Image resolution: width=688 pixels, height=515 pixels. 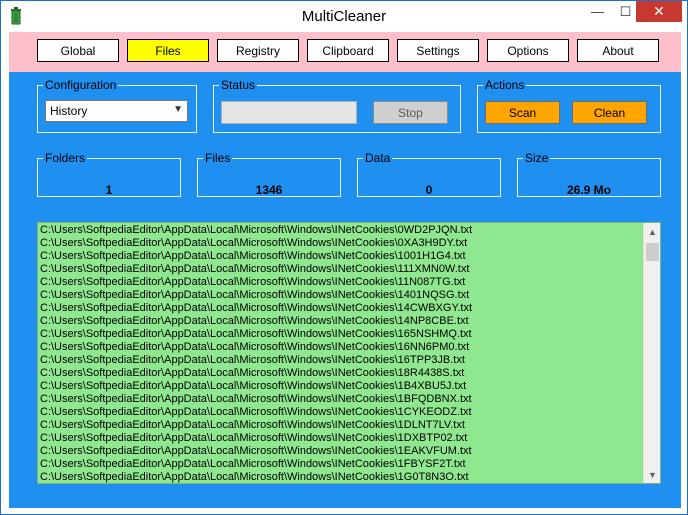 What do you see at coordinates (168, 50) in the screenshot?
I see `tab-files: Files` at bounding box center [168, 50].